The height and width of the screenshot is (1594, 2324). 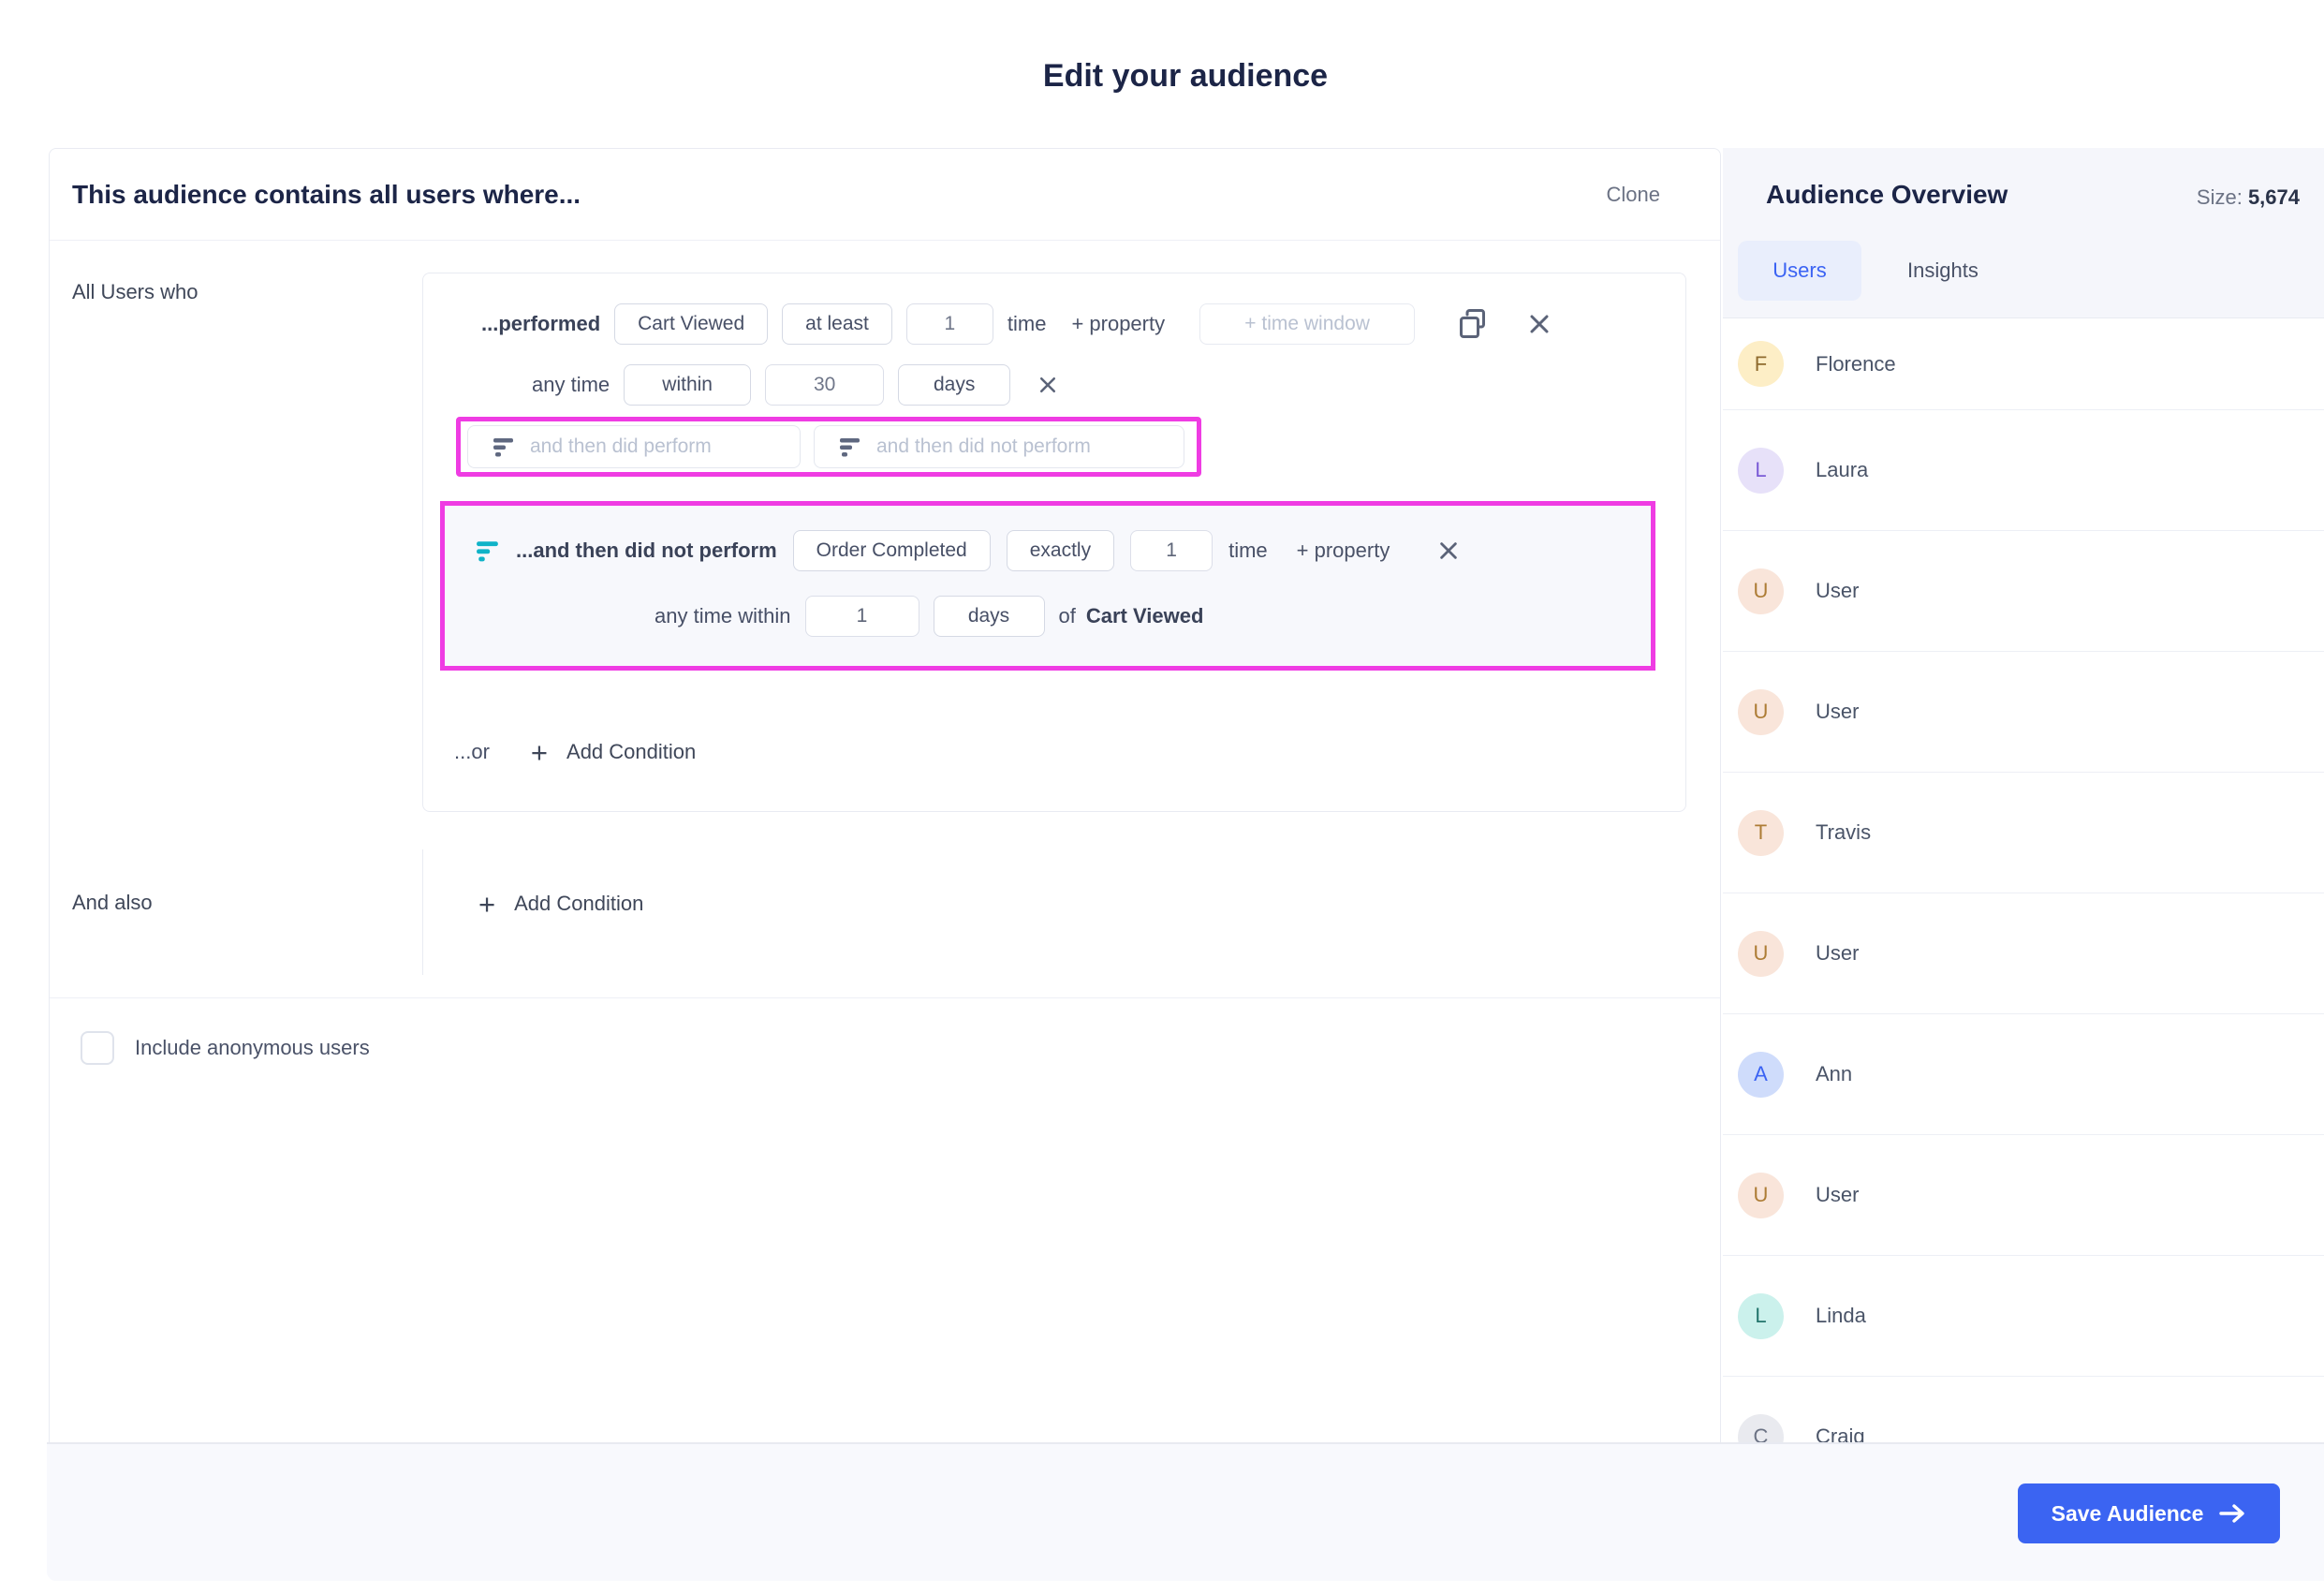 I want to click on arrow-right-icon, so click(x=2232, y=1513).